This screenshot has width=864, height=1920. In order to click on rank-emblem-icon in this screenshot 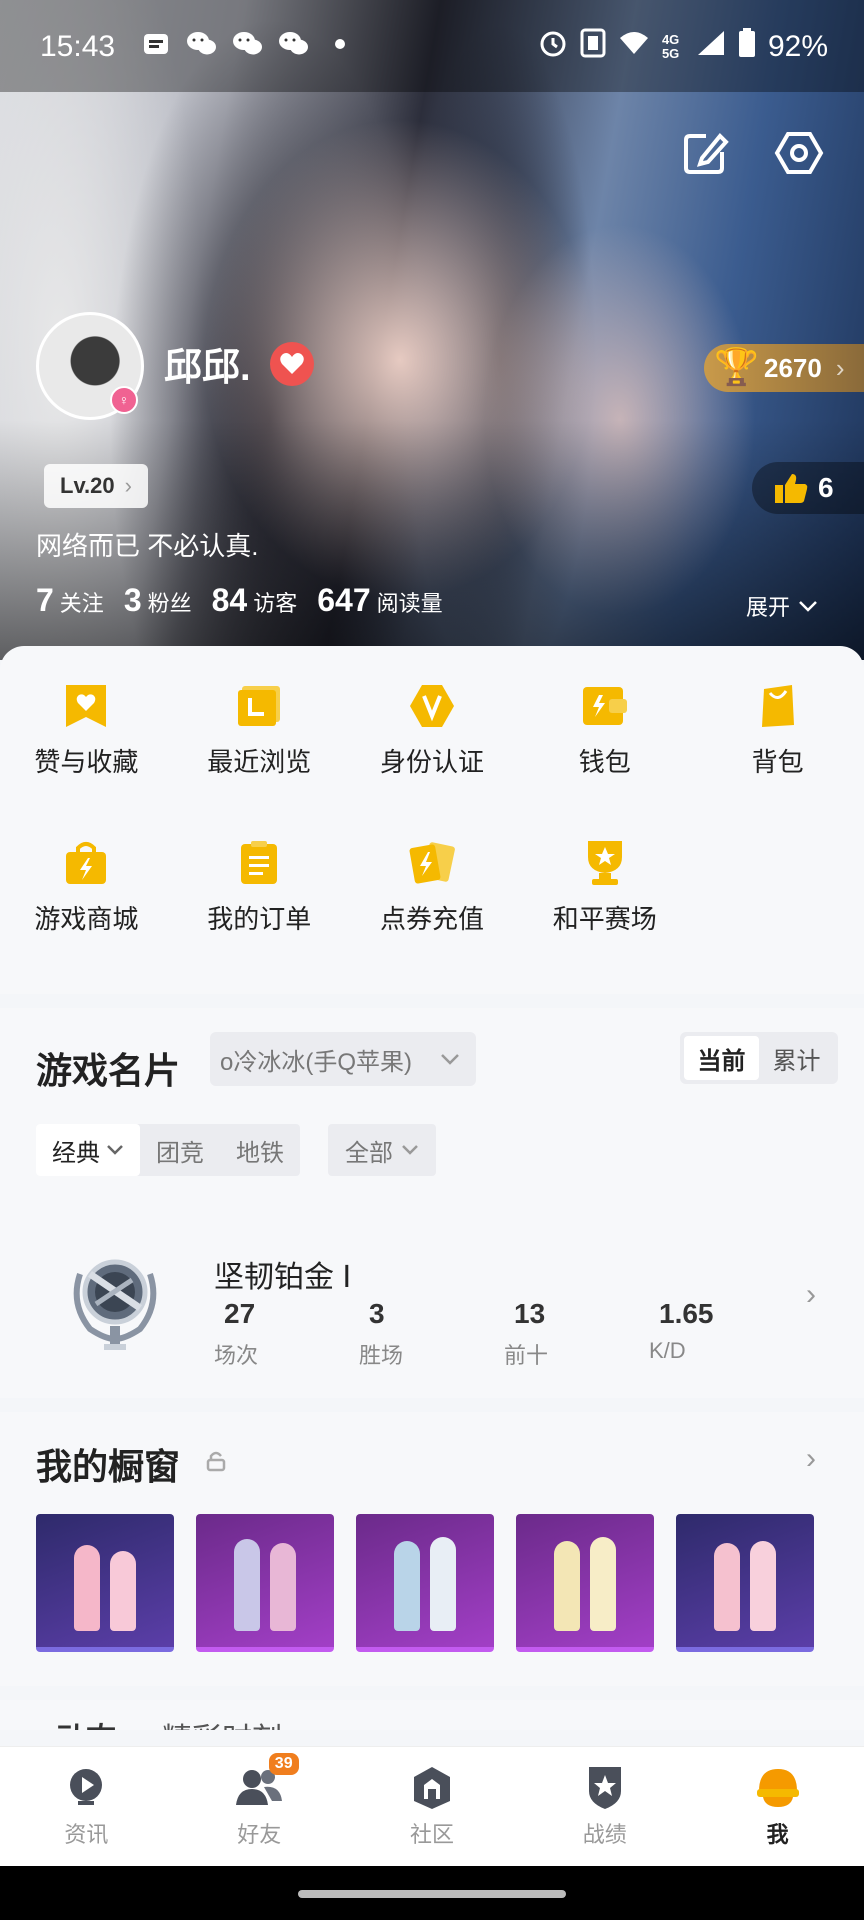, I will do `click(115, 1299)`.